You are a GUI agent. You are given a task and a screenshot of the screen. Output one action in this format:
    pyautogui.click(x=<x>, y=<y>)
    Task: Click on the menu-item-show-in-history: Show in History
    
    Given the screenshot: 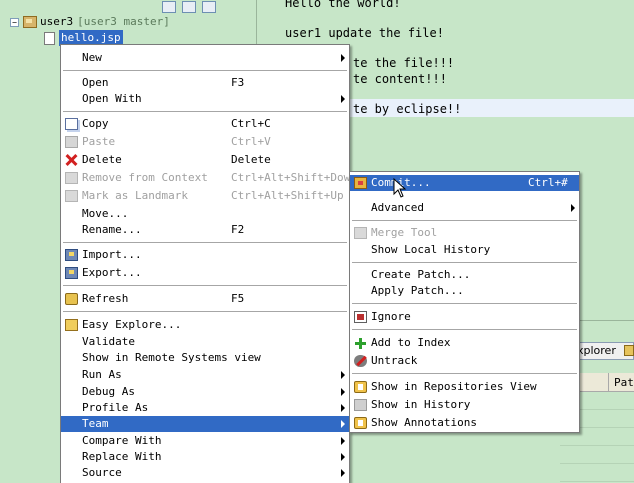 What is the action you would take?
    pyautogui.click(x=464, y=405)
    